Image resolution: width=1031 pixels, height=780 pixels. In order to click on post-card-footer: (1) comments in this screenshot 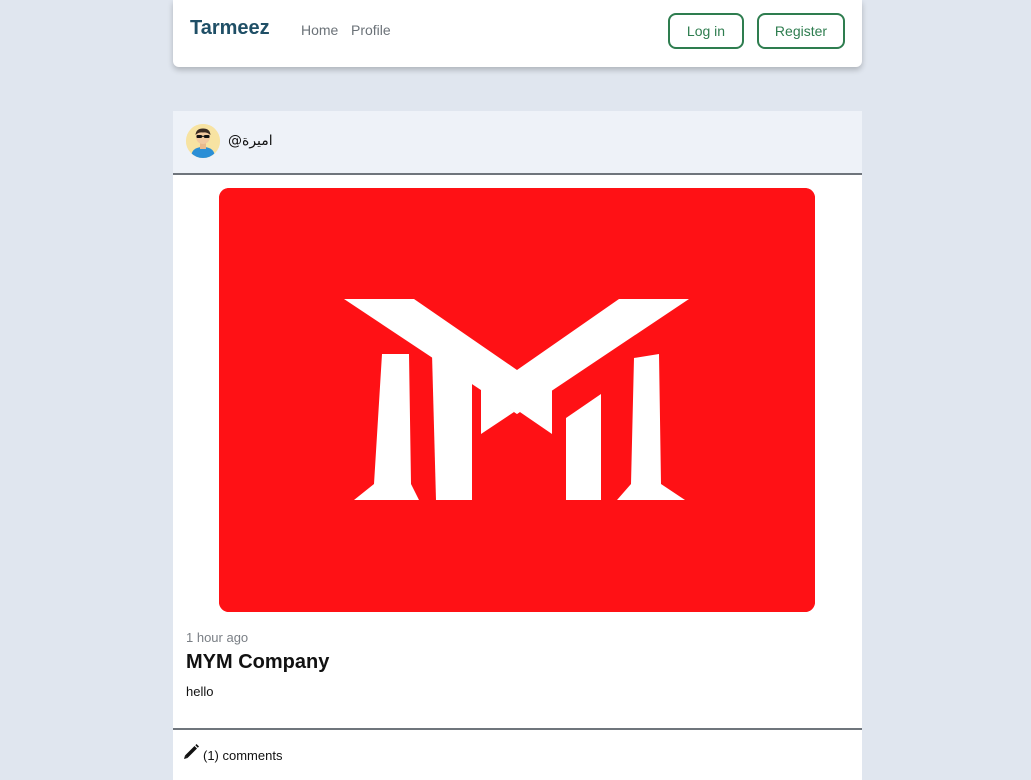, I will do `click(517, 754)`.